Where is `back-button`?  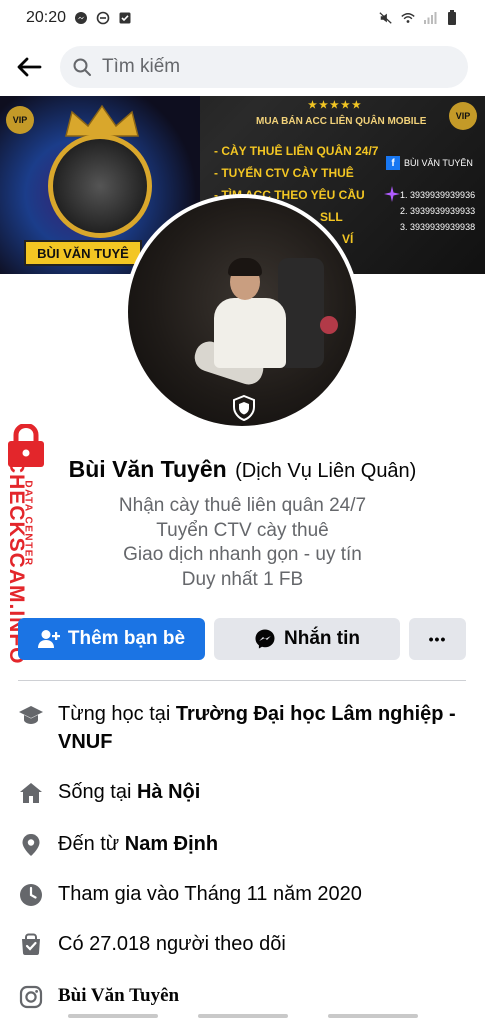 back-button is located at coordinates (29, 67).